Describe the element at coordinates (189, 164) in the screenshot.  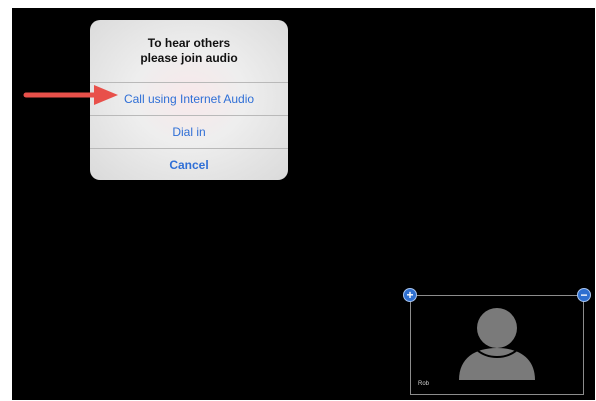
I see `cancel-button: Cancel` at that location.